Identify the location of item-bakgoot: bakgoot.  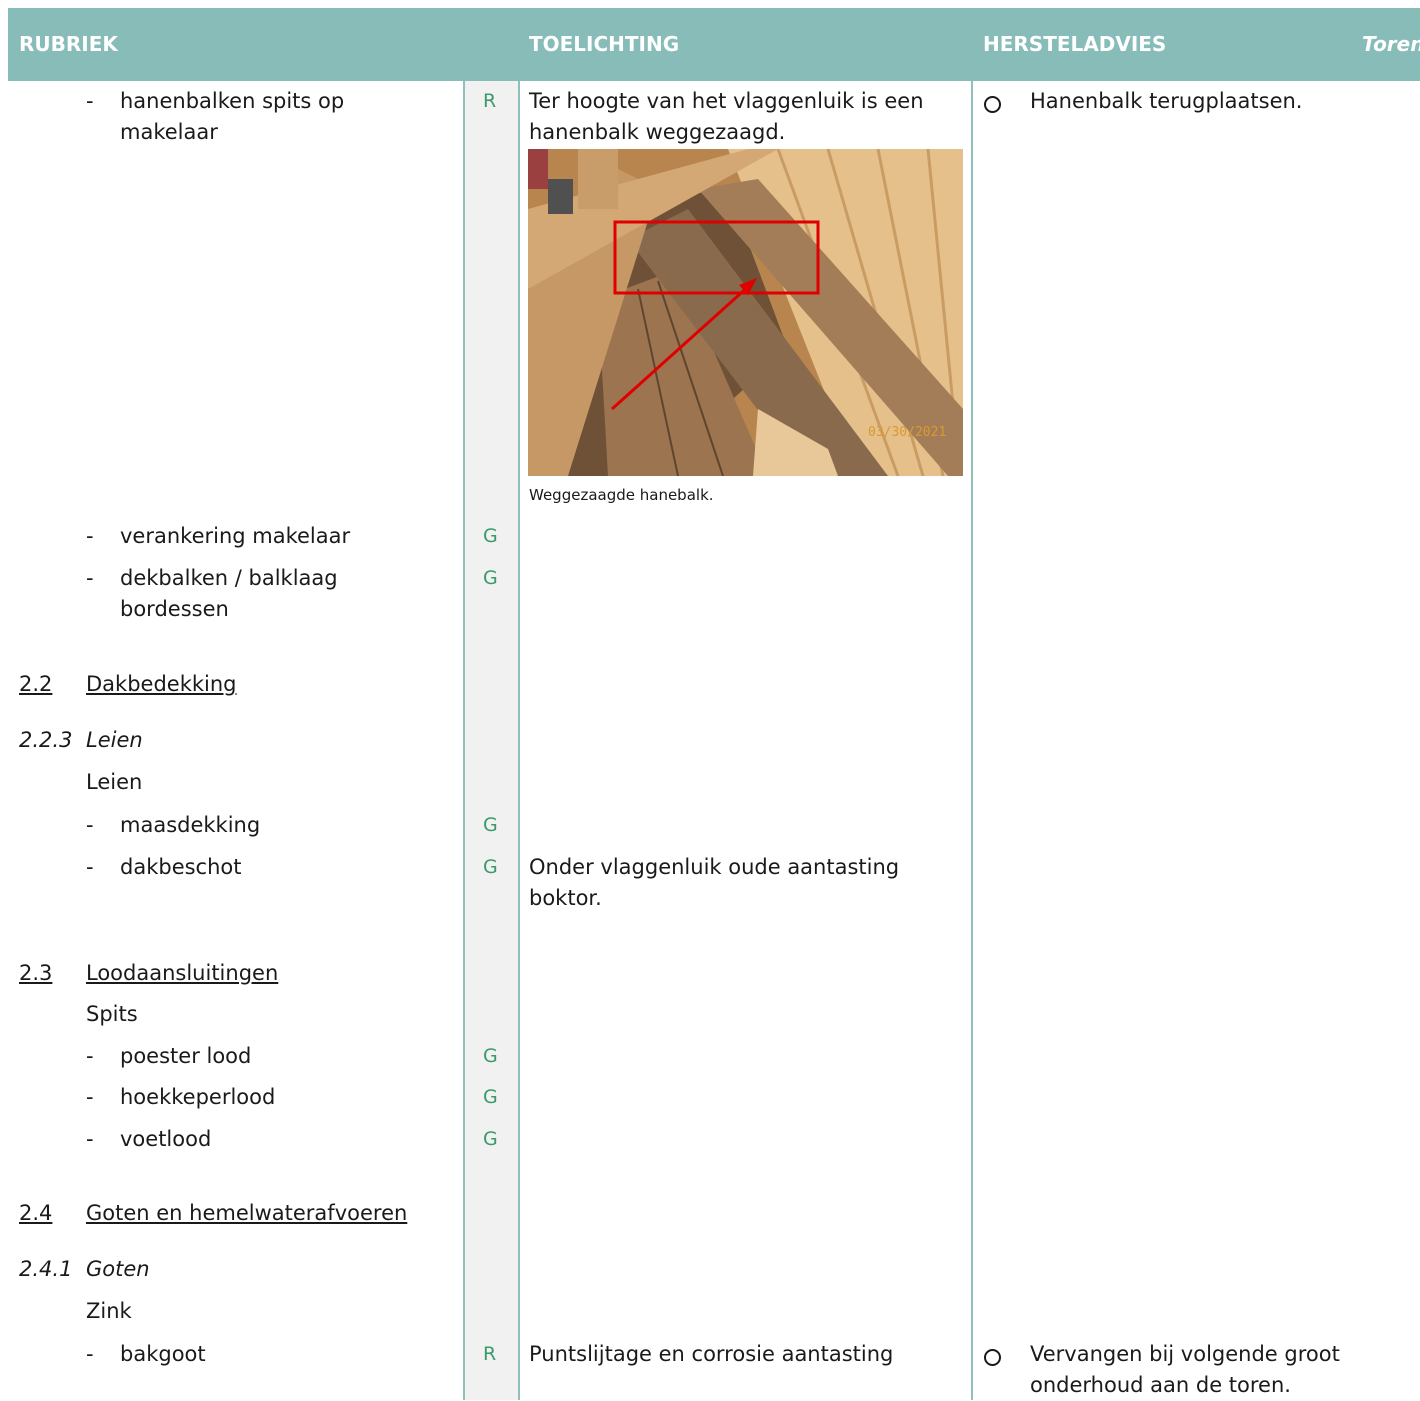
(163, 1354).